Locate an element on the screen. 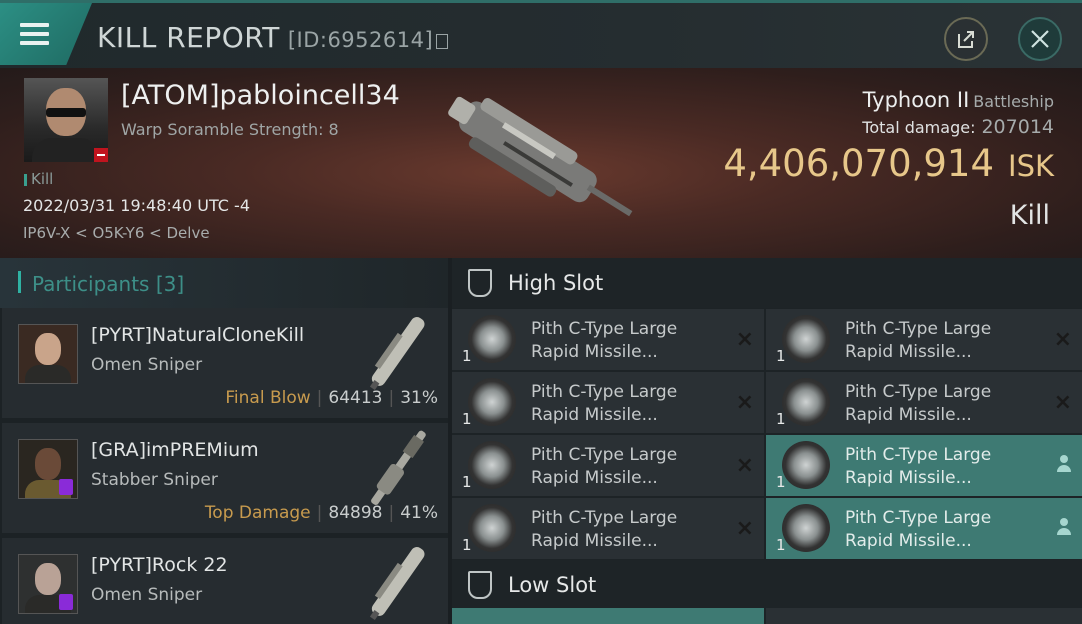  participant-stats: Top Damage | 84898 | 41% is located at coordinates (321, 513).